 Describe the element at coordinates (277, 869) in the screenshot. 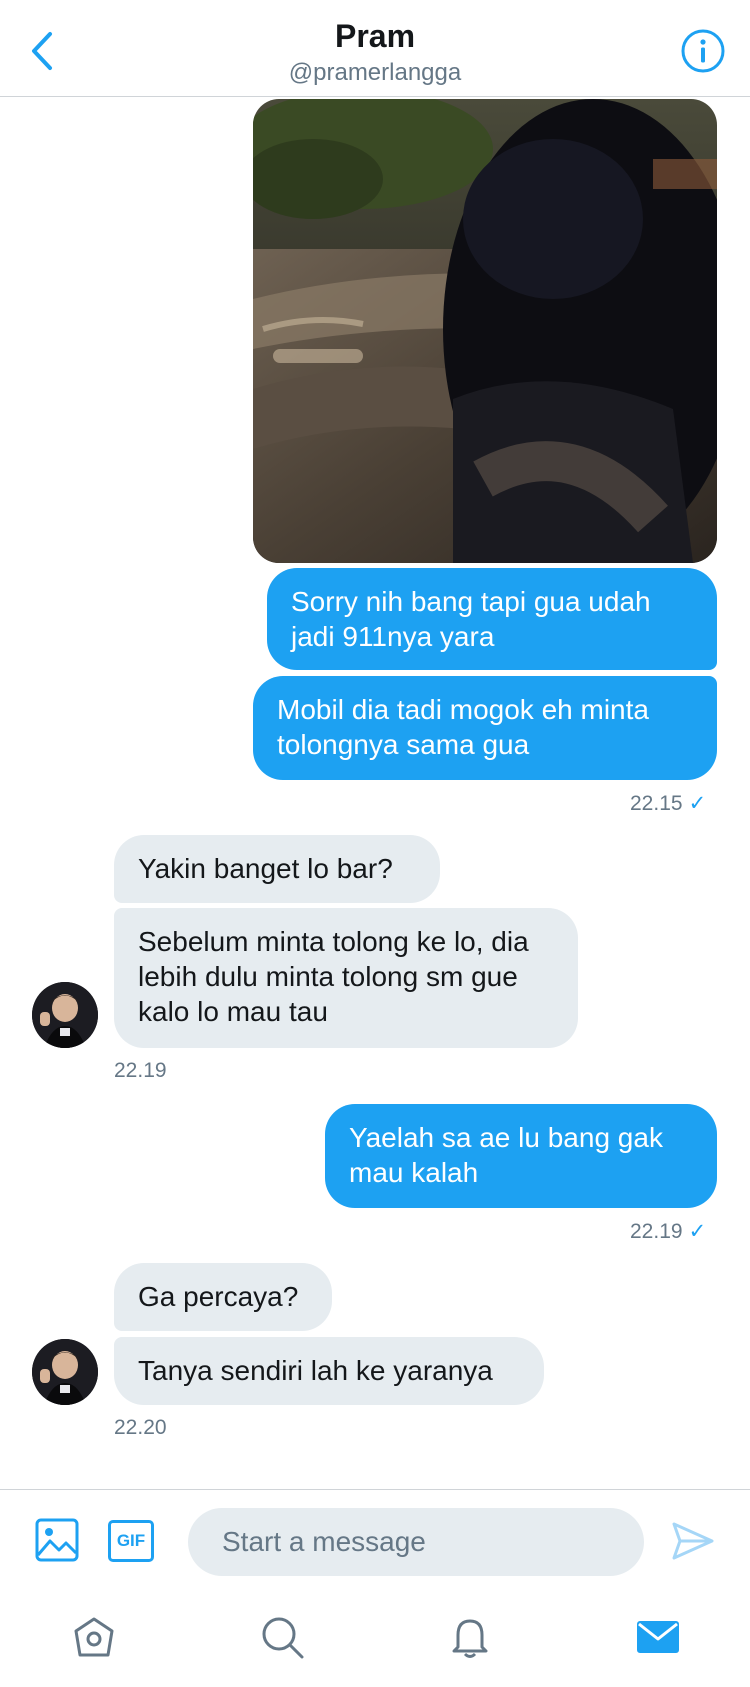

I see `incoming-message: Yakin banget lo bar?` at that location.